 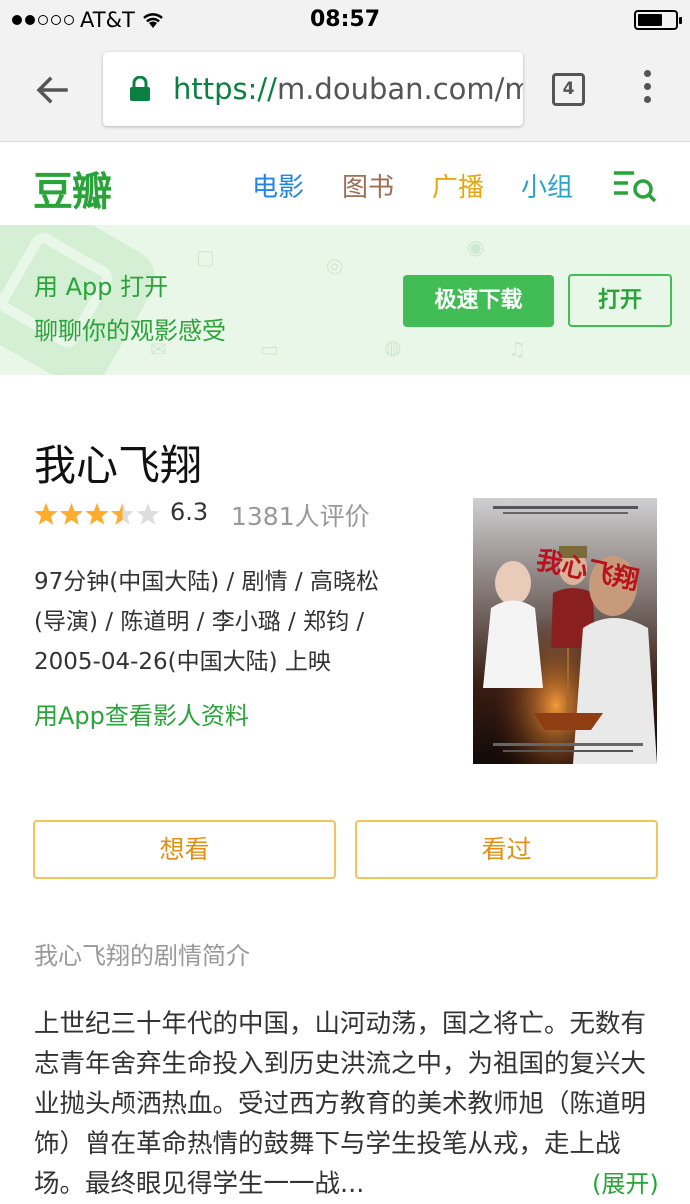 I want to click on view-cast-in-app-link: 用App查看影人资料, so click(x=141, y=713).